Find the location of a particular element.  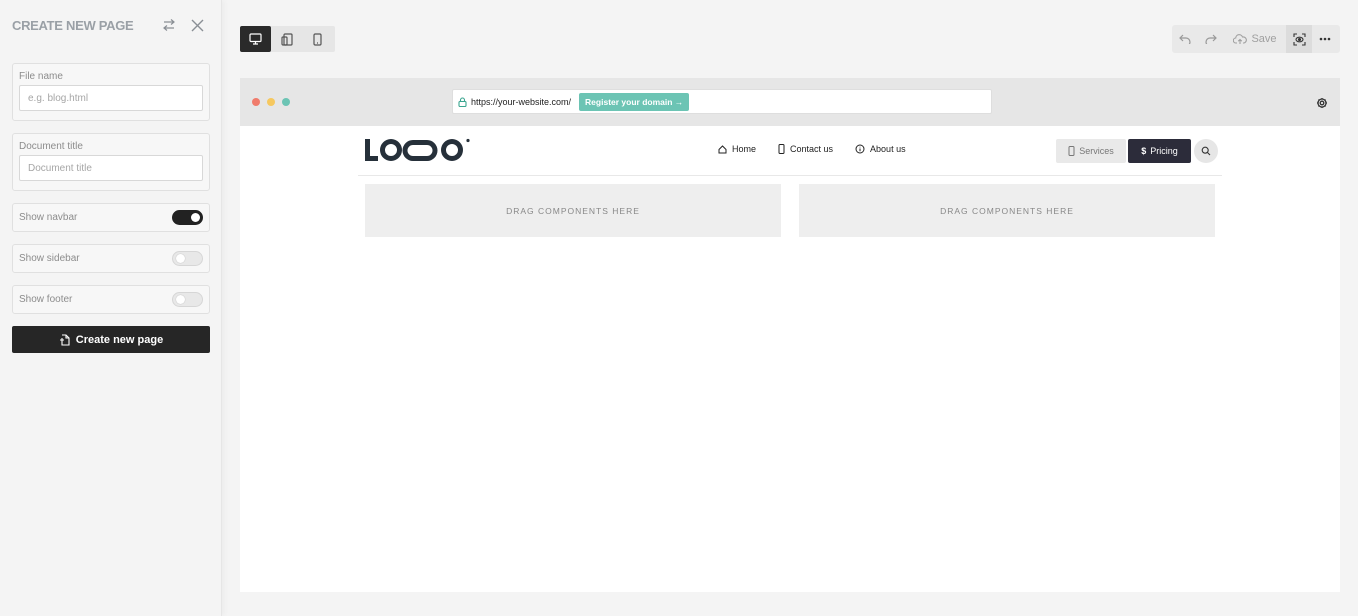

redo-button is located at coordinates (1211, 39).